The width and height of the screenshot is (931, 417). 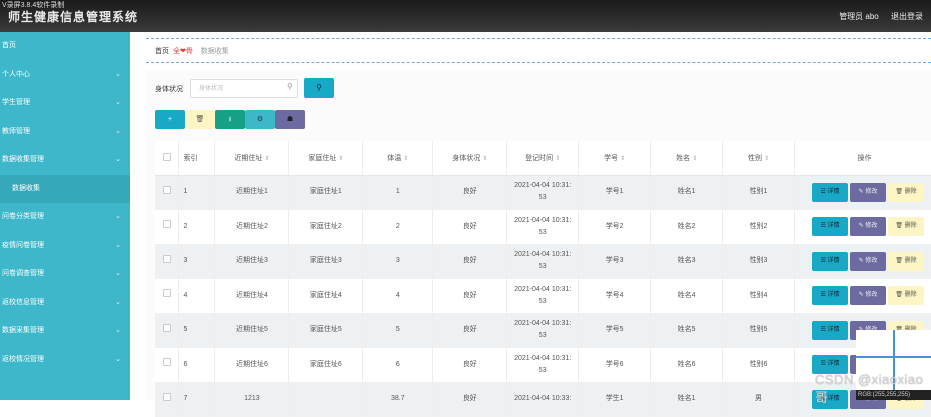 What do you see at coordinates (65, 331) in the screenshot?
I see `sidebar-item: 数据采集管理 ⌄` at bounding box center [65, 331].